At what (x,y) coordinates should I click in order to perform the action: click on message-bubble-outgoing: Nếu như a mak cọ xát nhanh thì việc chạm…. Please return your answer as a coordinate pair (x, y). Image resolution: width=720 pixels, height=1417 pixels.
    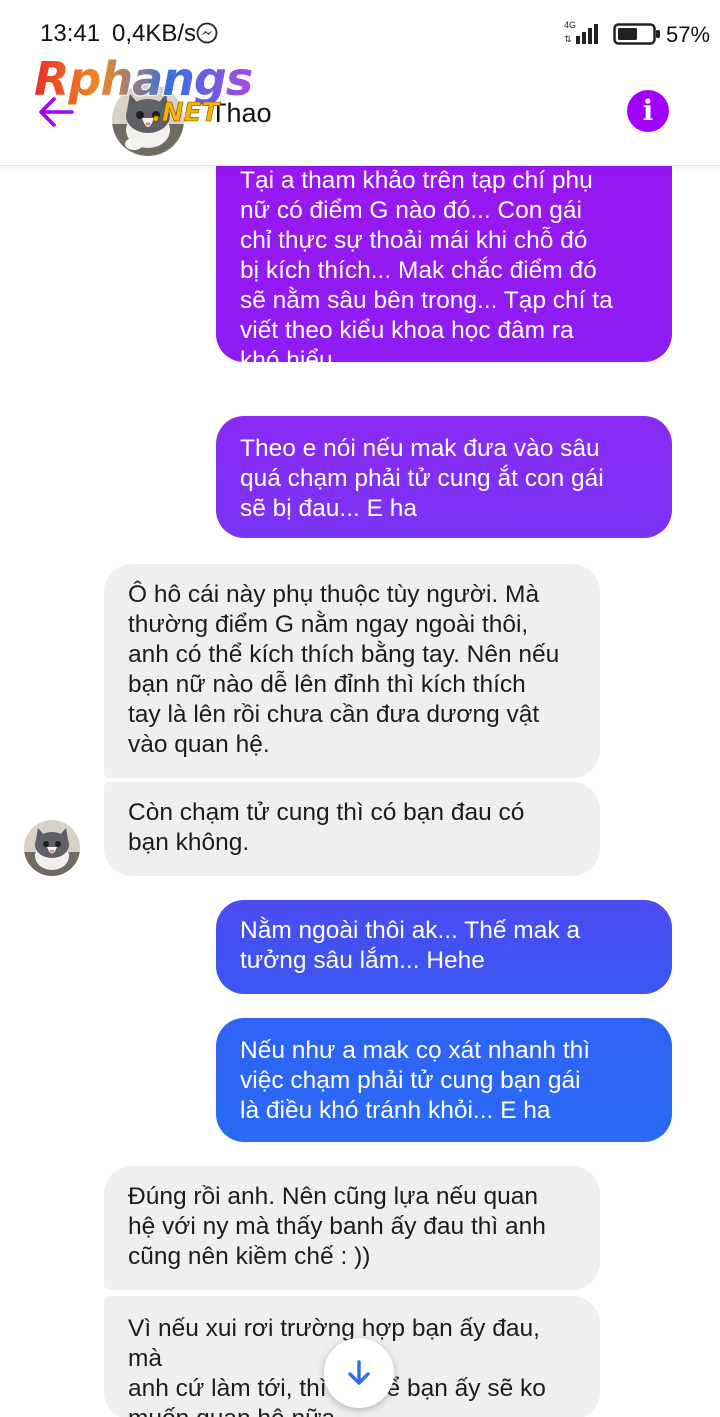
    Looking at the image, I should click on (444, 1080).